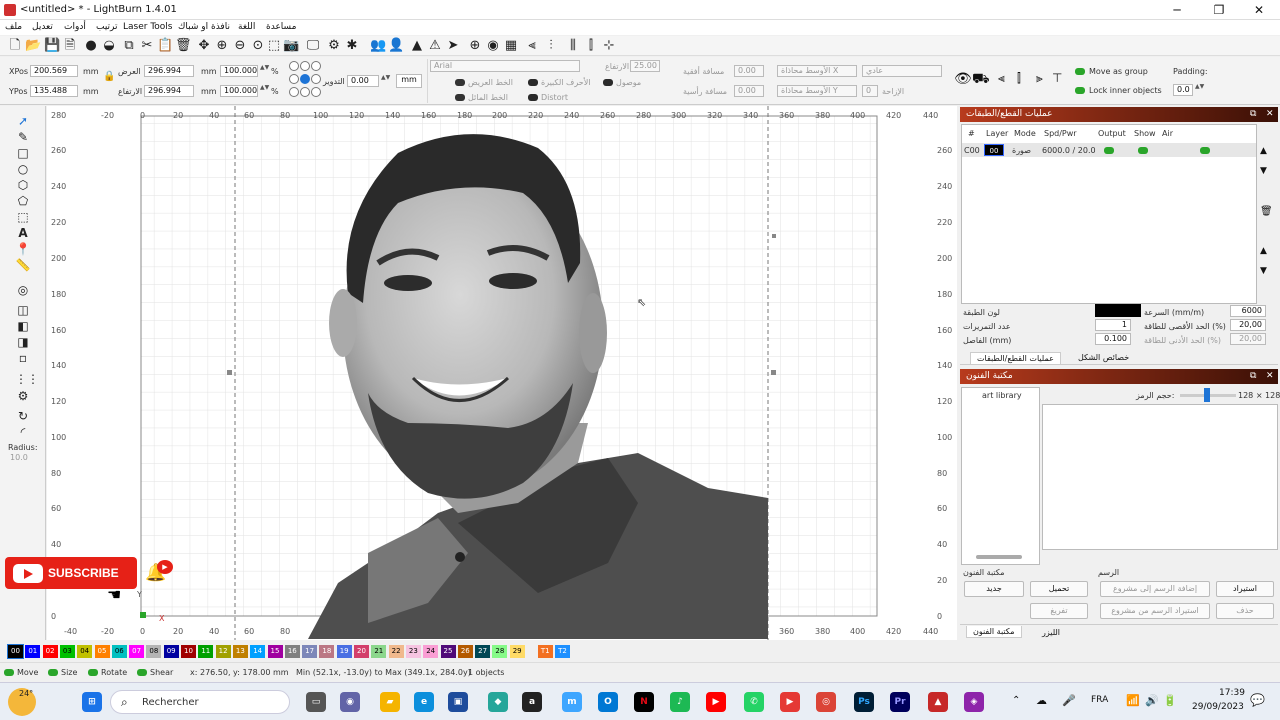 The width and height of the screenshot is (1280, 720). What do you see at coordinates (1143, 150) in the screenshot?
I see `show-toggle` at bounding box center [1143, 150].